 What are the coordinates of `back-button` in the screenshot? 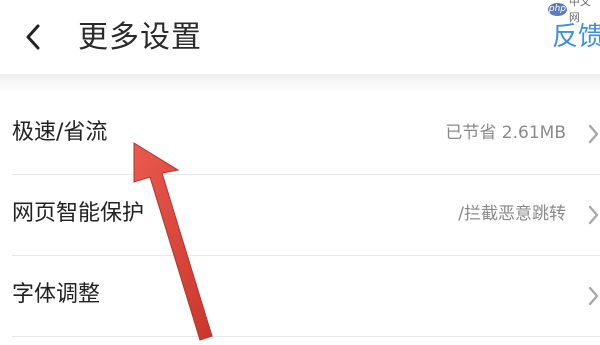 It's located at (33, 37).